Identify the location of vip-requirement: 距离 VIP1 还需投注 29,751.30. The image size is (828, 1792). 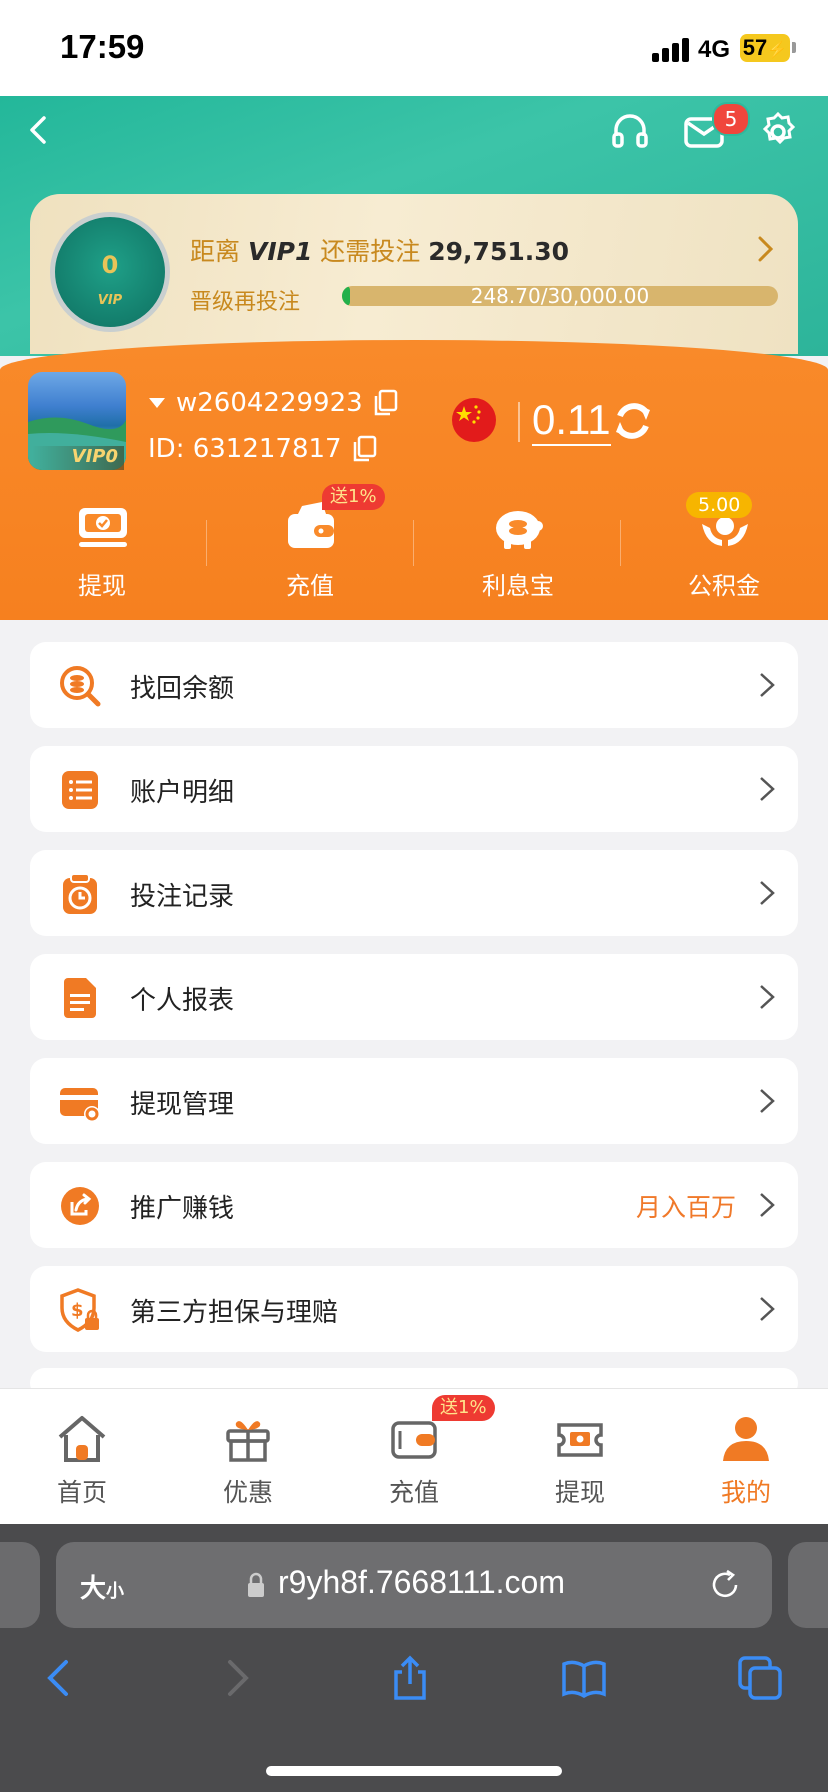
(379, 250).